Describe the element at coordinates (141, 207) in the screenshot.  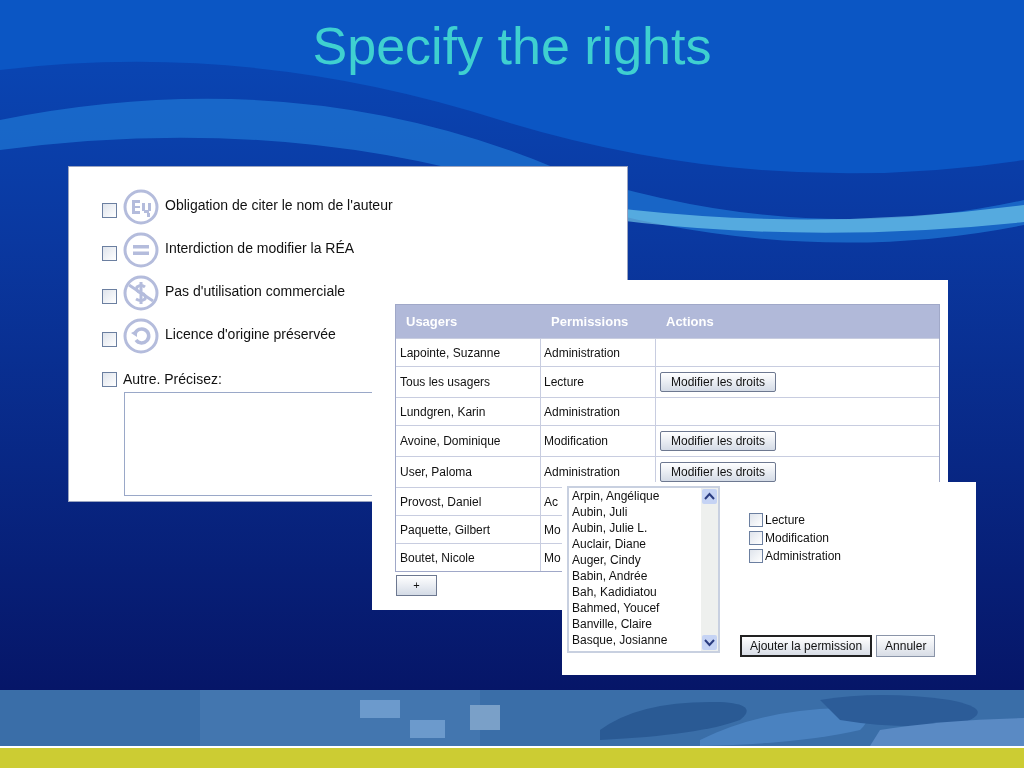
I see `attribution-icon` at that location.